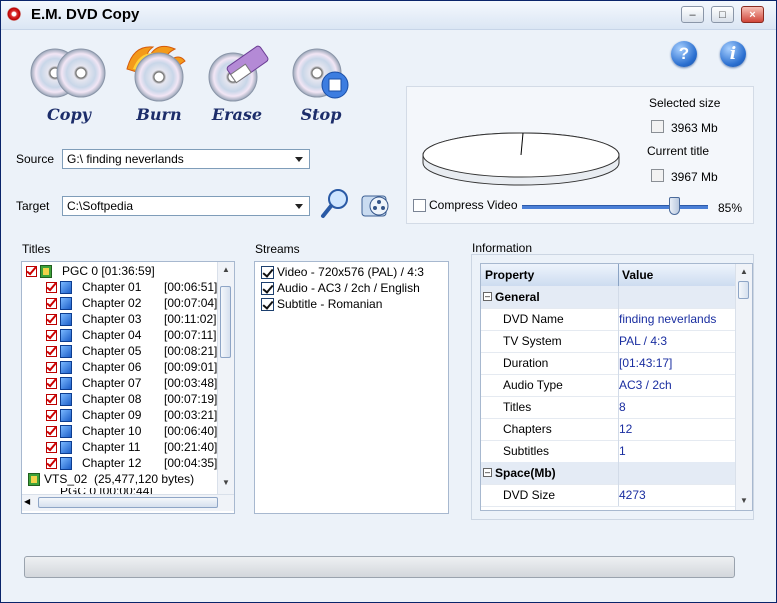  I want to click on vts-bytes: (25,477,120 bytes), so click(144, 479).